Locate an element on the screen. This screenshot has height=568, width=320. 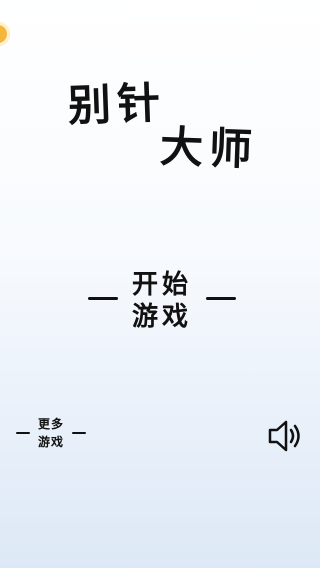
start-label-line1: 开始 is located at coordinates (161, 285).